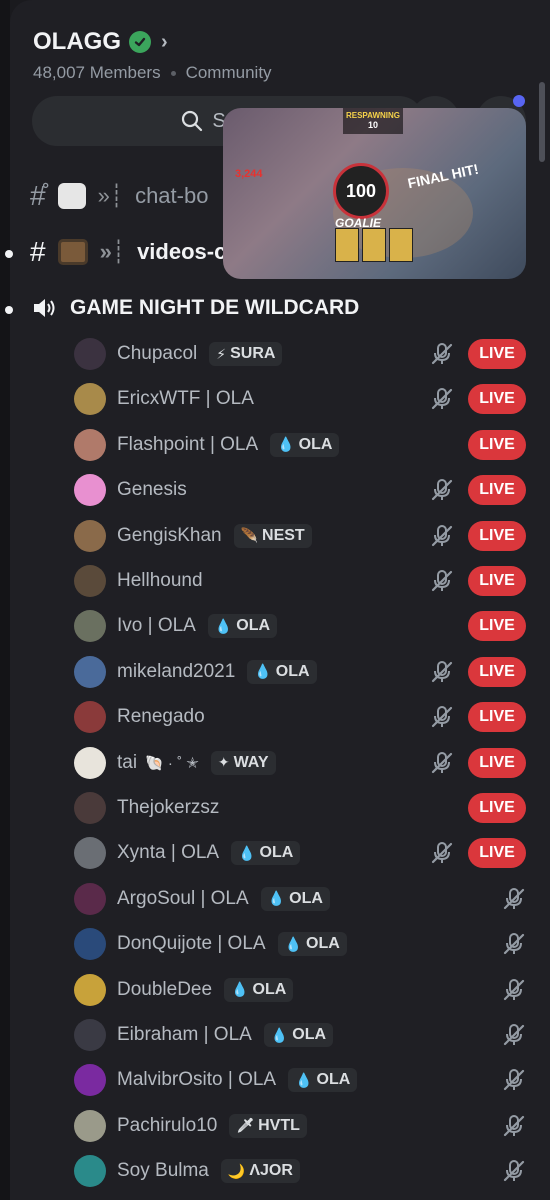 The width and height of the screenshot is (550, 1200). What do you see at coordinates (300, 581) in the screenshot?
I see `participant-row: Hellhound LIVE` at bounding box center [300, 581].